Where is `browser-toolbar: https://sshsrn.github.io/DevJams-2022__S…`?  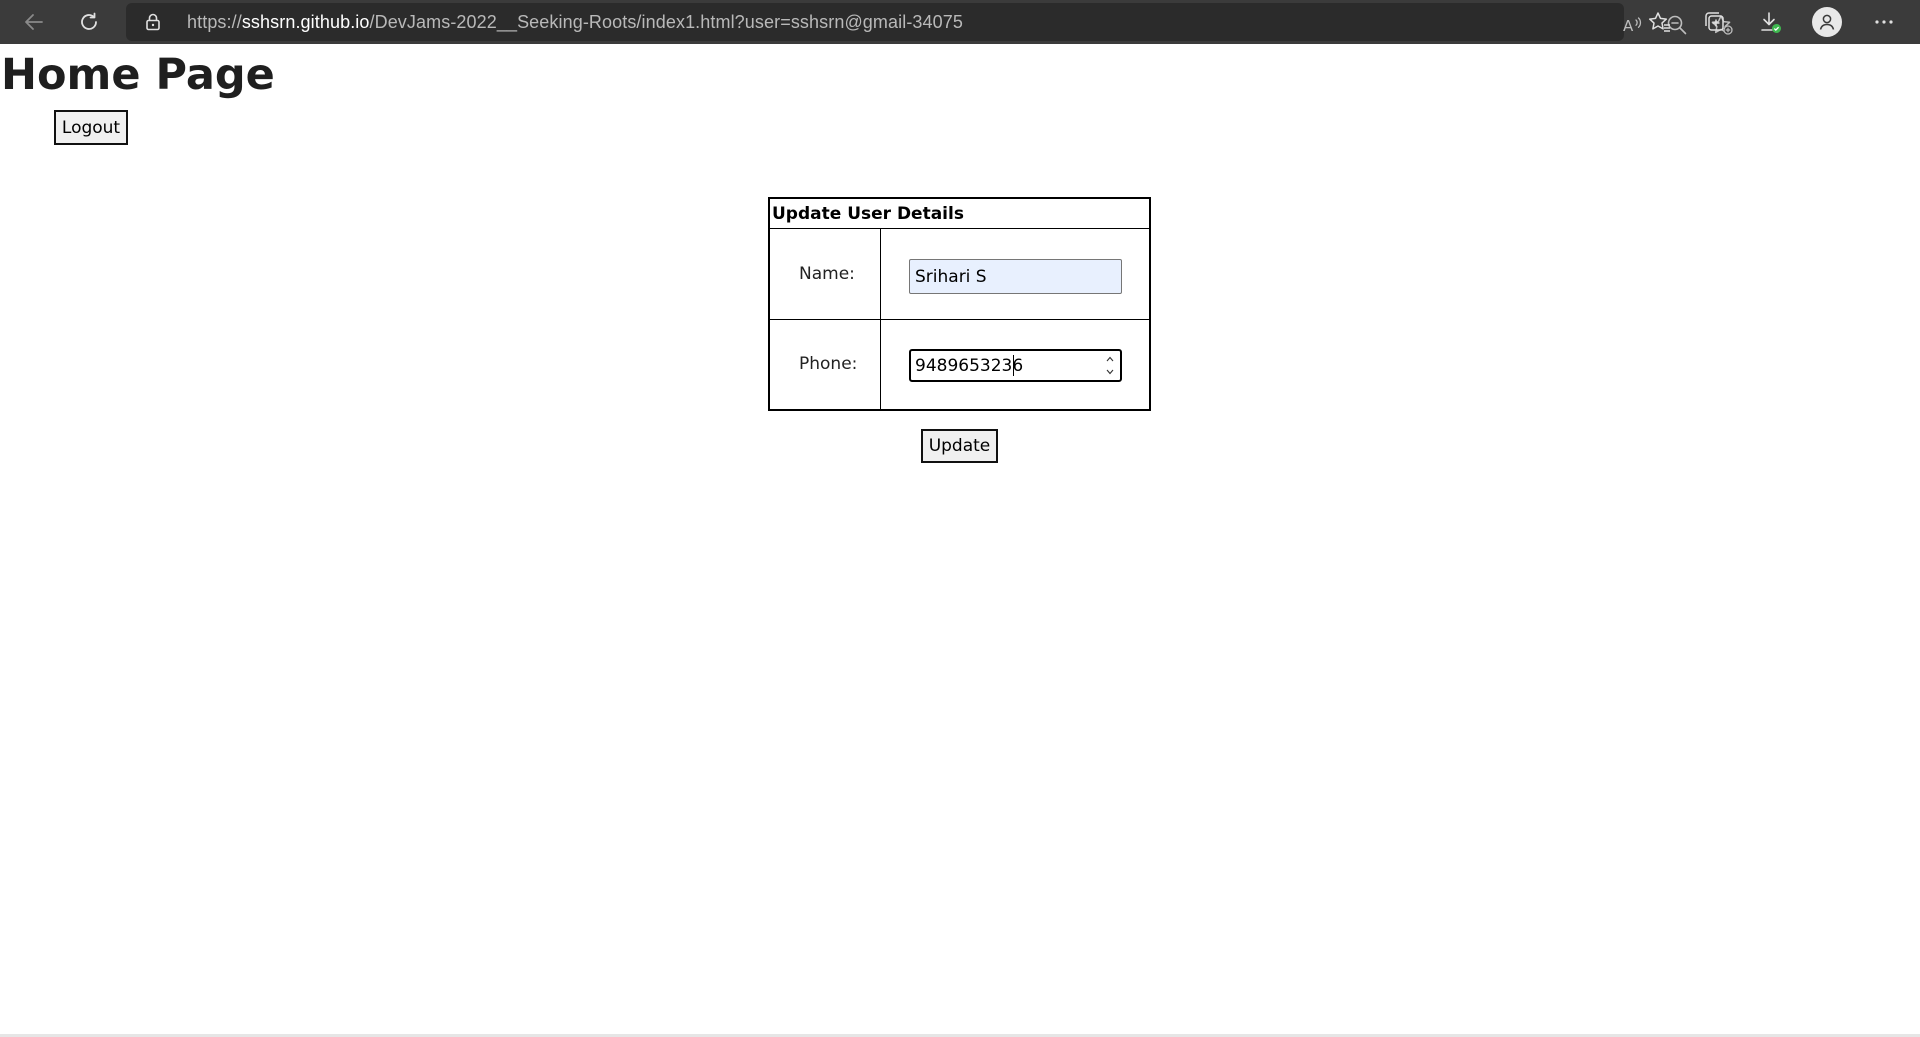
browser-toolbar: https://sshsrn.github.io/DevJams-2022__S… is located at coordinates (960, 22).